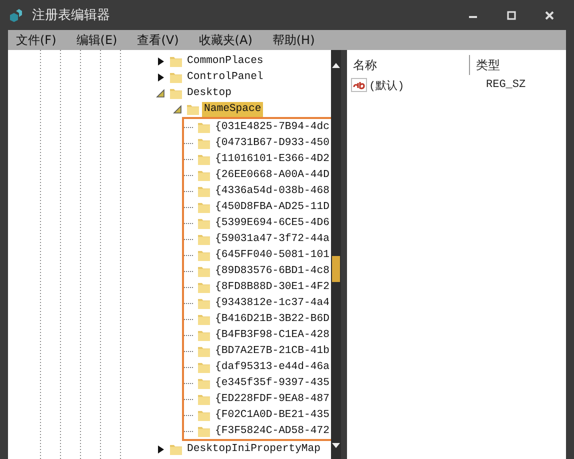 This screenshot has height=459, width=574. Describe the element at coordinates (272, 319) in the screenshot. I see `tree-item: {B416D21B-3B22-B6D` at that location.